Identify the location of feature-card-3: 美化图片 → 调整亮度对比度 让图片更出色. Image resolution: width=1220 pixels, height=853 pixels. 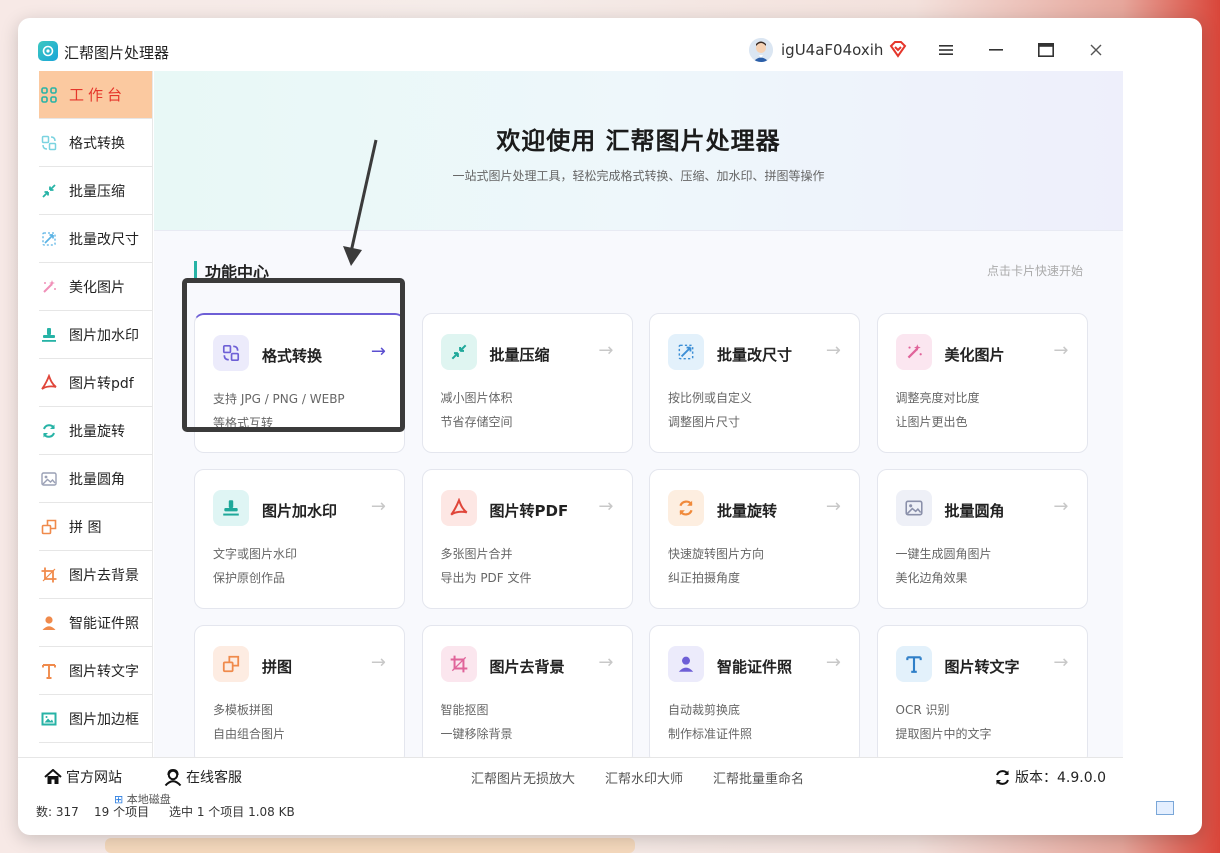
(982, 383).